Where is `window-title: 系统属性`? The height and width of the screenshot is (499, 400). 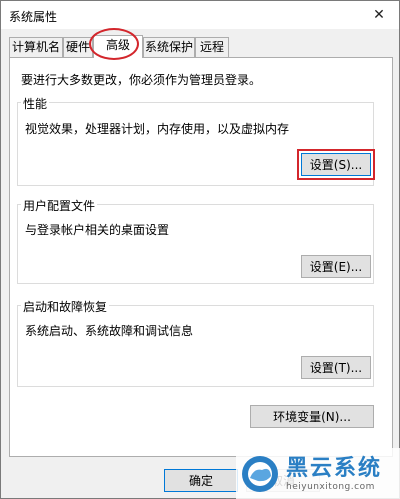
window-title: 系统属性 is located at coordinates (33, 17).